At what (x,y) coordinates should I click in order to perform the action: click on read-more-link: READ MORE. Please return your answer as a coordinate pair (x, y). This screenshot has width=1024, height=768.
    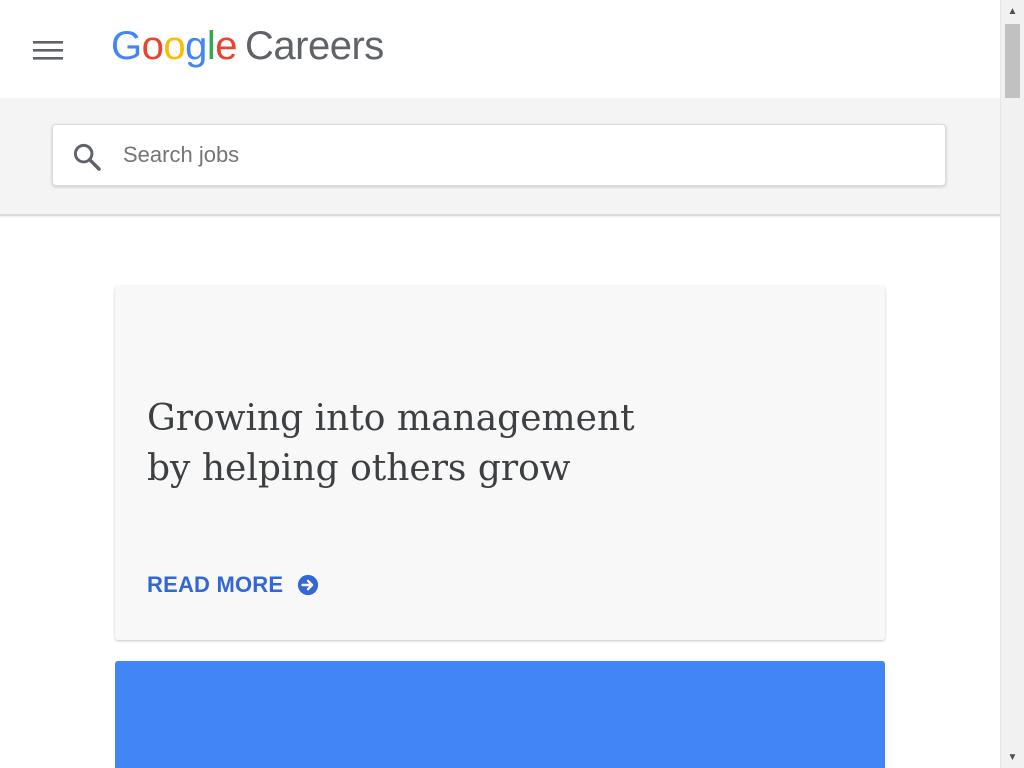
    Looking at the image, I should click on (233, 585).